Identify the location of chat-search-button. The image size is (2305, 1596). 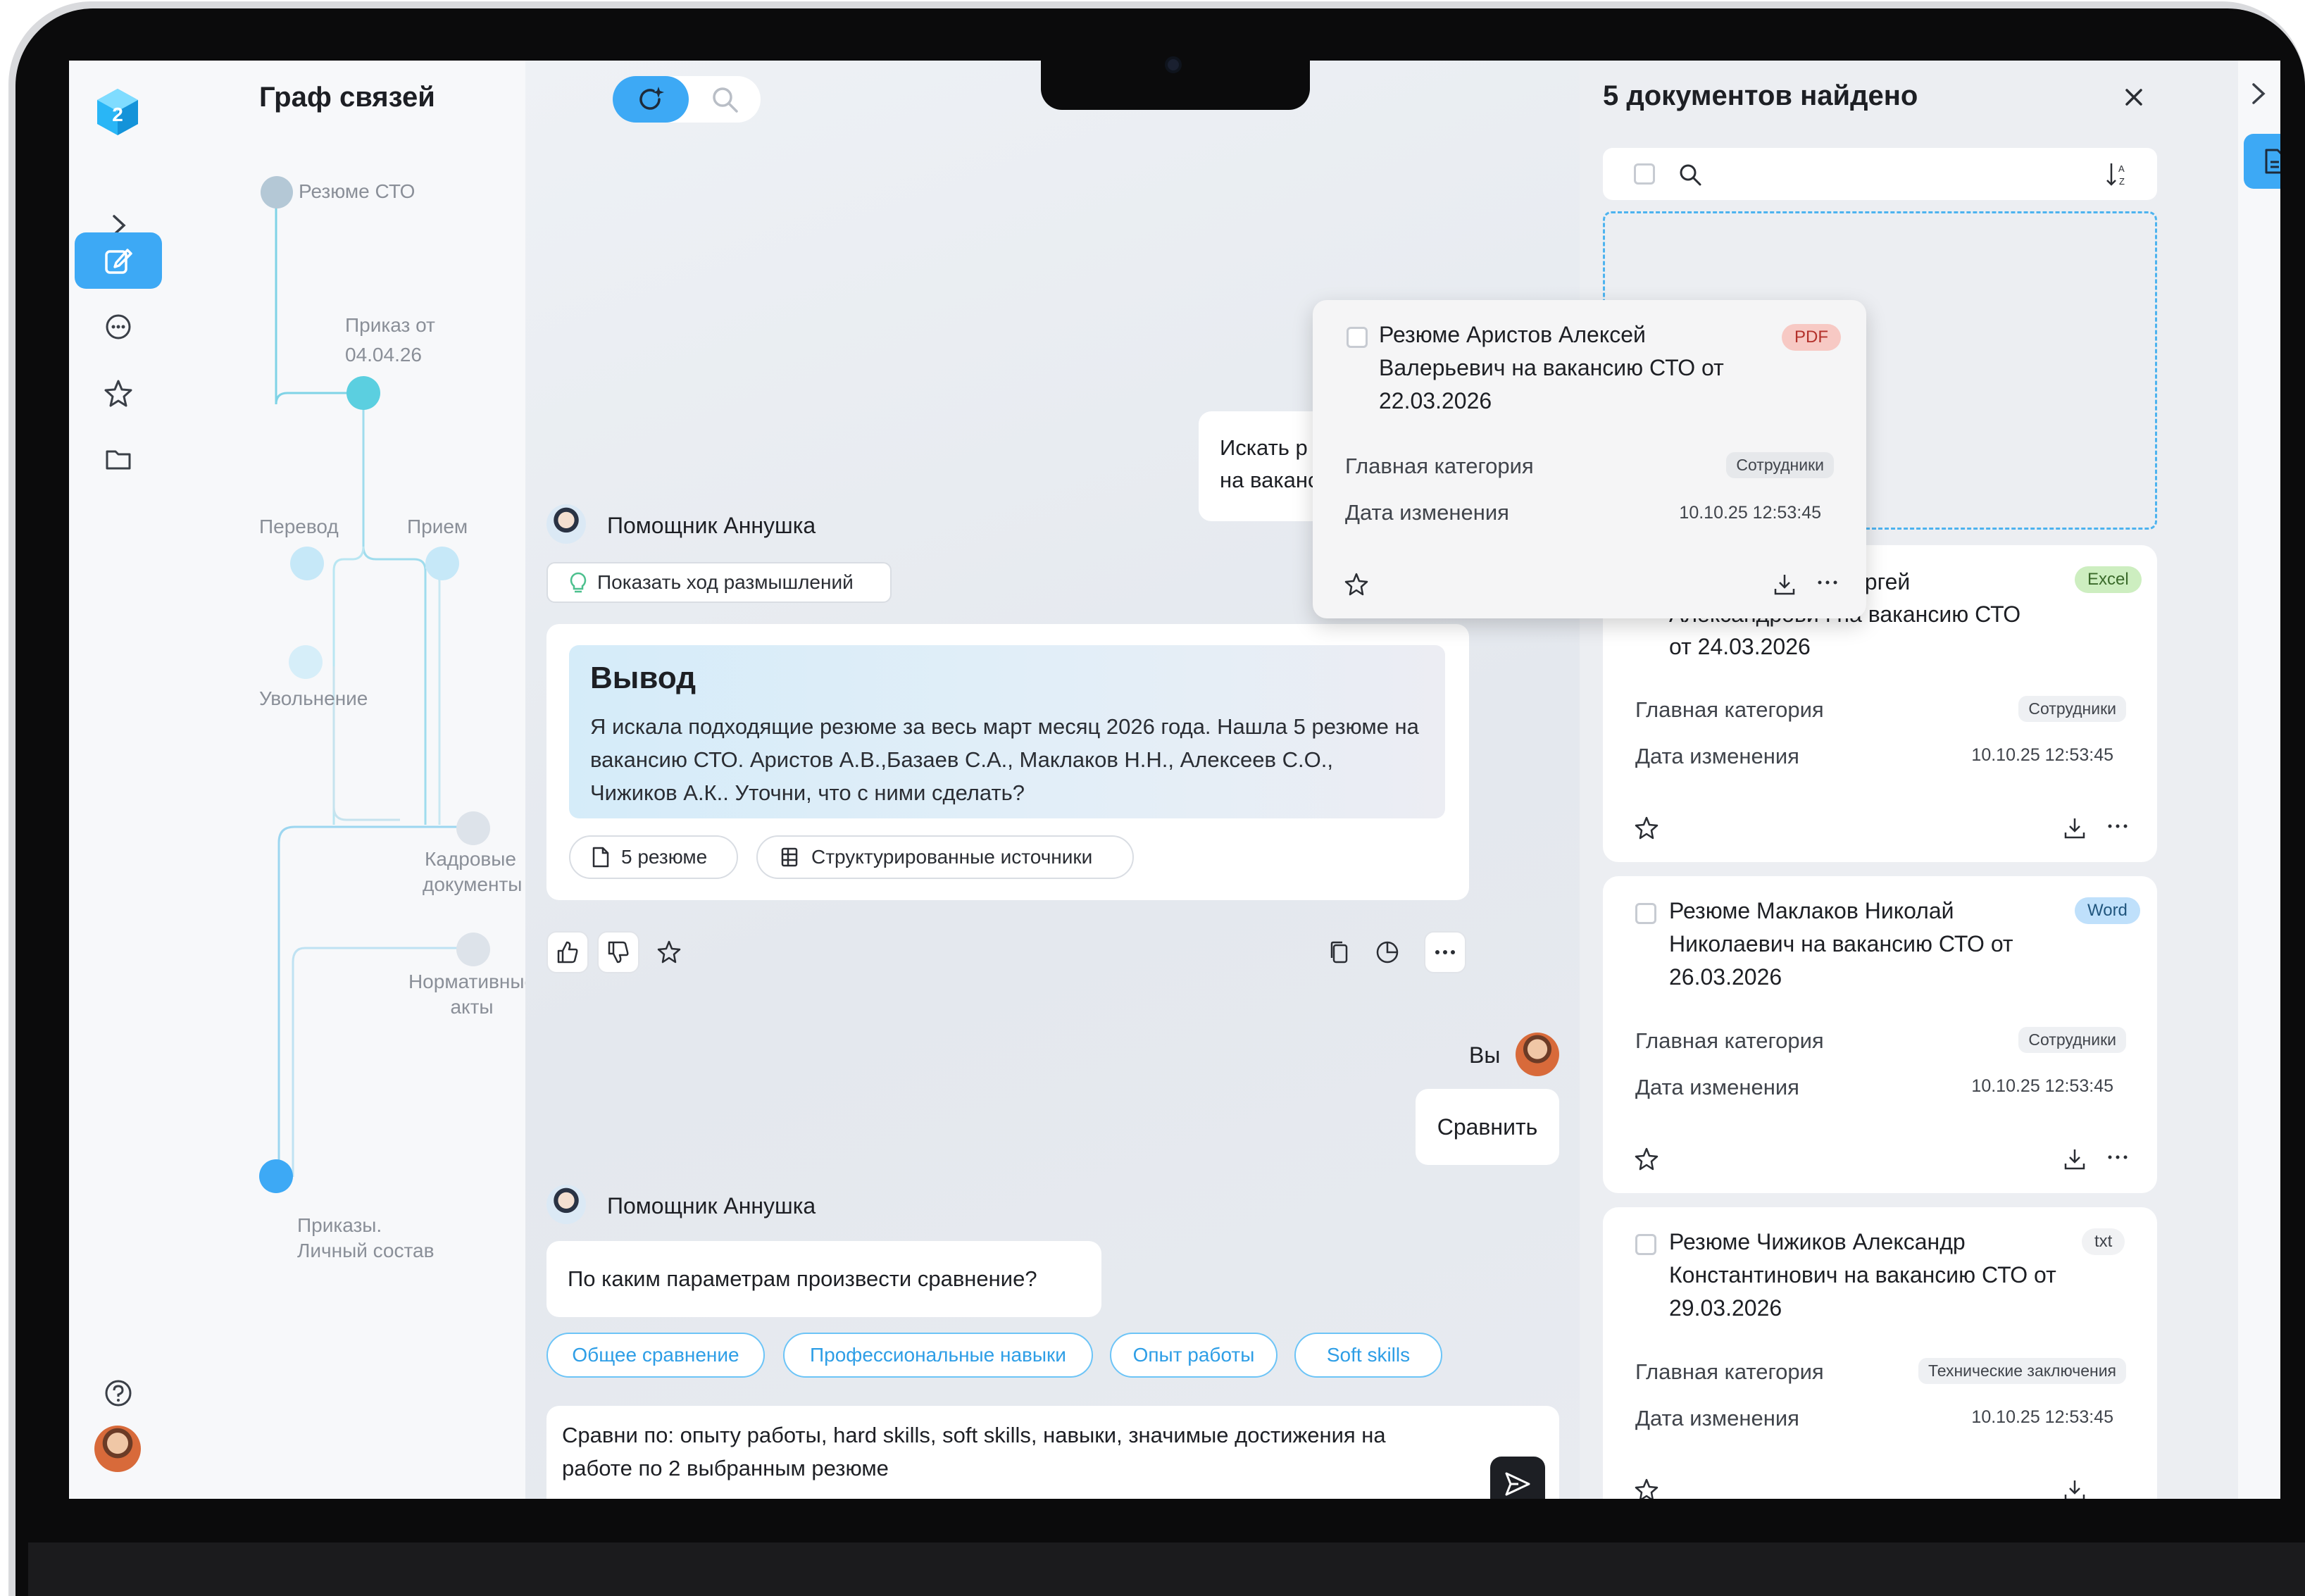
(725, 100).